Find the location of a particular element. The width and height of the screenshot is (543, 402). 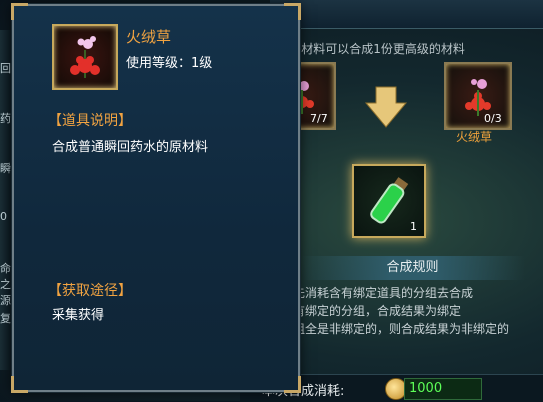

rules-title: 合成规则 is located at coordinates (412, 268).